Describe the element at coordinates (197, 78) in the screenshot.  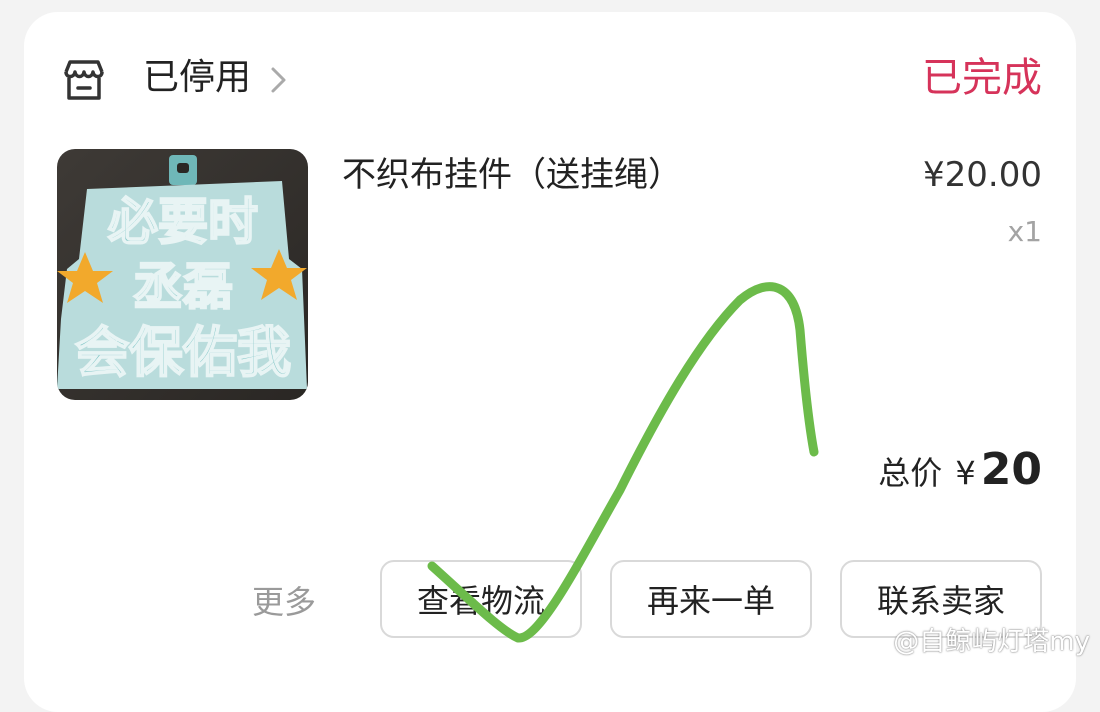
I see `shop-name: 已停用` at that location.